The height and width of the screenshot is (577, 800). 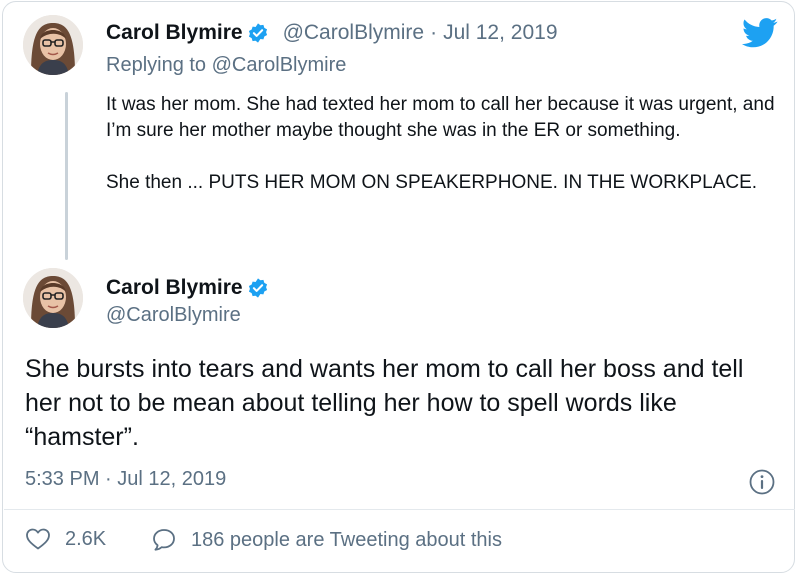 What do you see at coordinates (762, 482) in the screenshot?
I see `info-icon` at bounding box center [762, 482].